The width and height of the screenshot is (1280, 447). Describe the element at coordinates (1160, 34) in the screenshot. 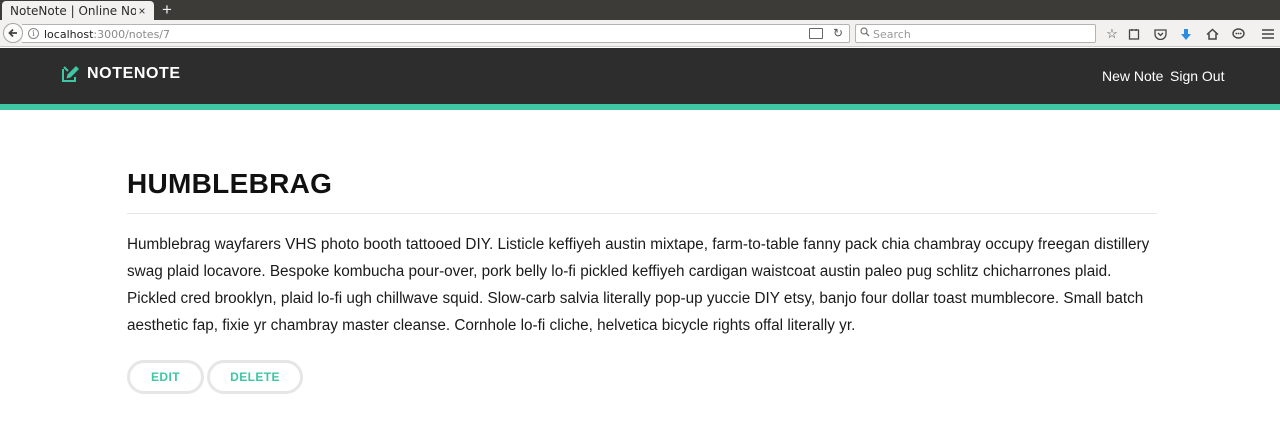

I see `pocket-icon` at that location.